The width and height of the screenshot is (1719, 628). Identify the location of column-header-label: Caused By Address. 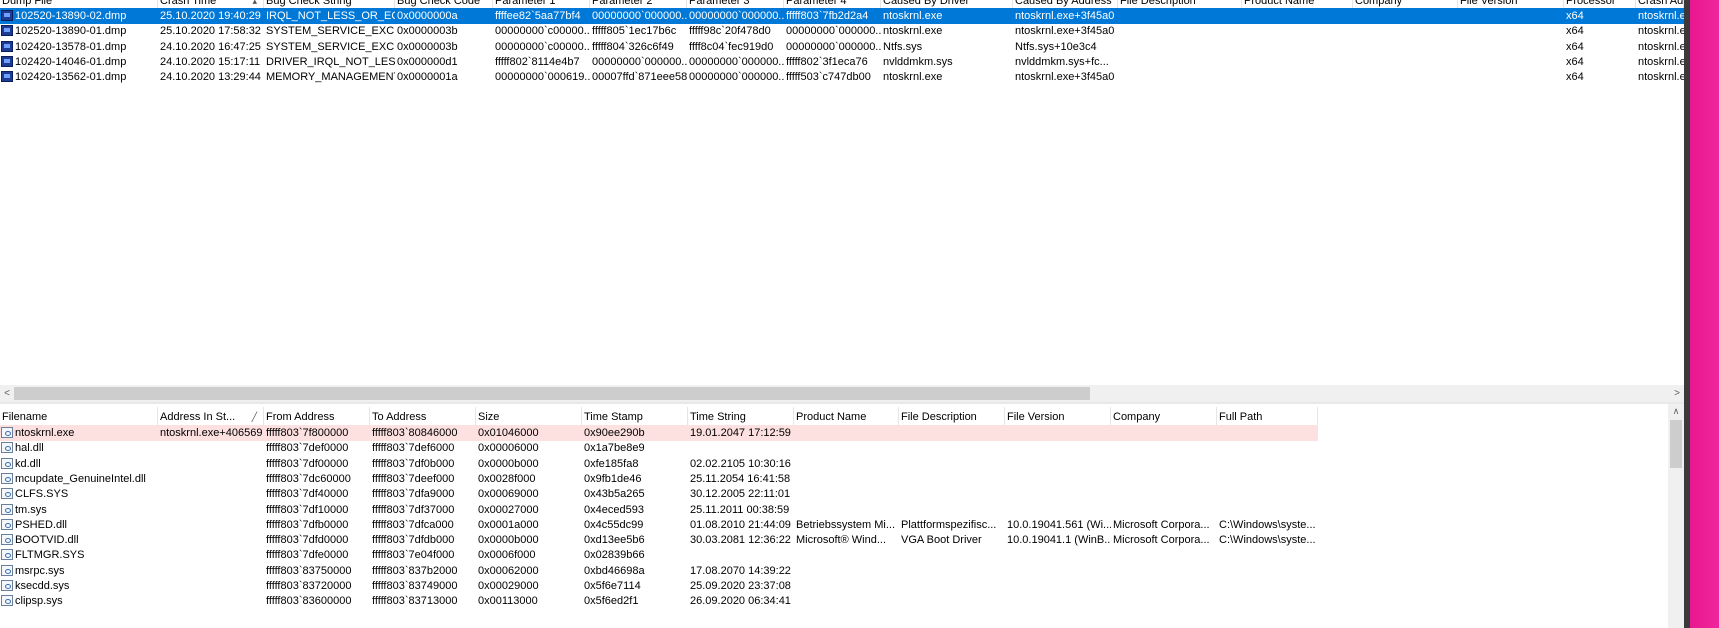
(1063, 3).